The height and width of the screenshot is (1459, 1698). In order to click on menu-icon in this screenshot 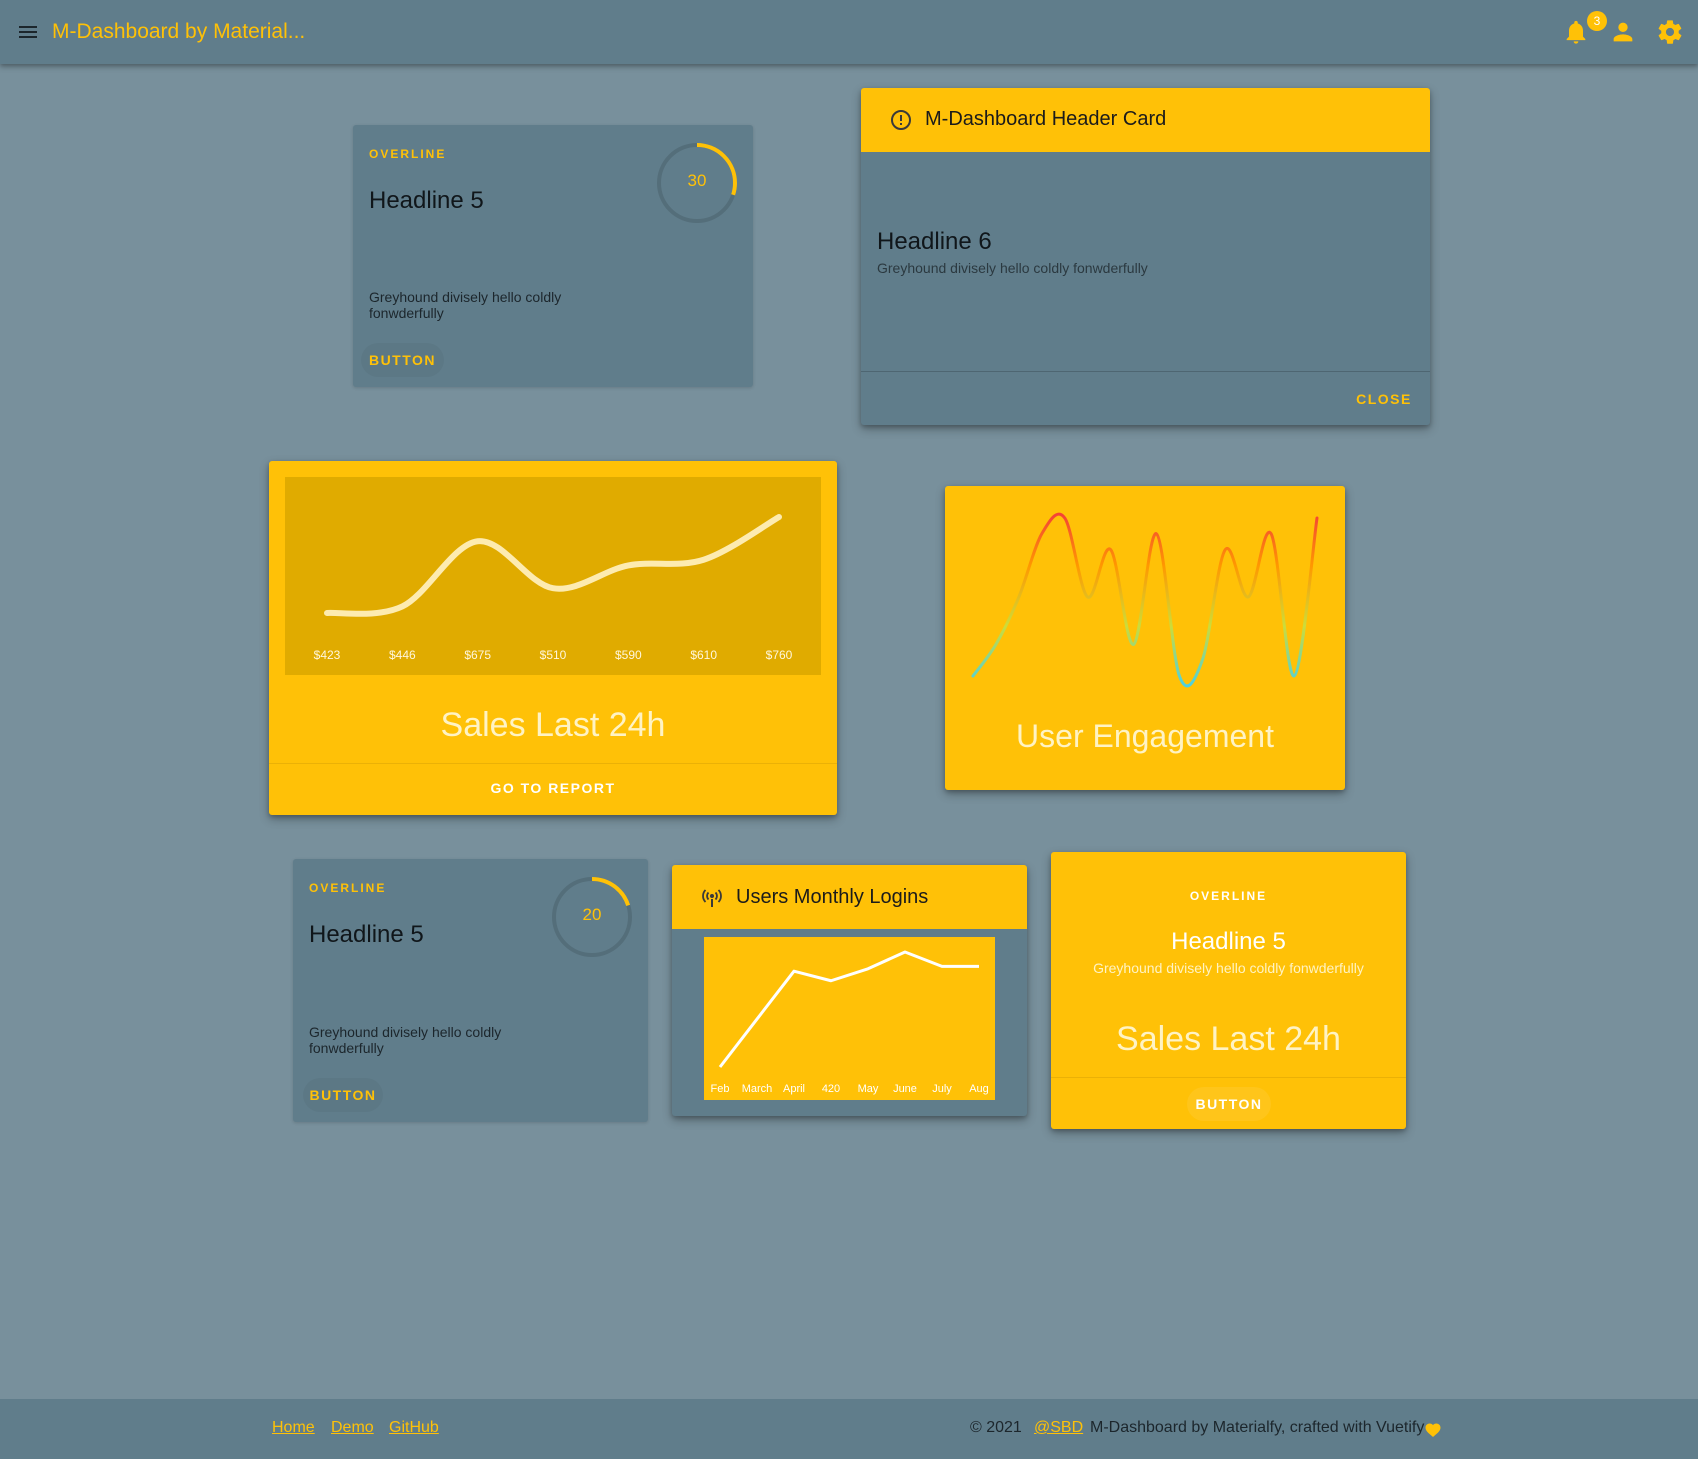, I will do `click(28, 32)`.